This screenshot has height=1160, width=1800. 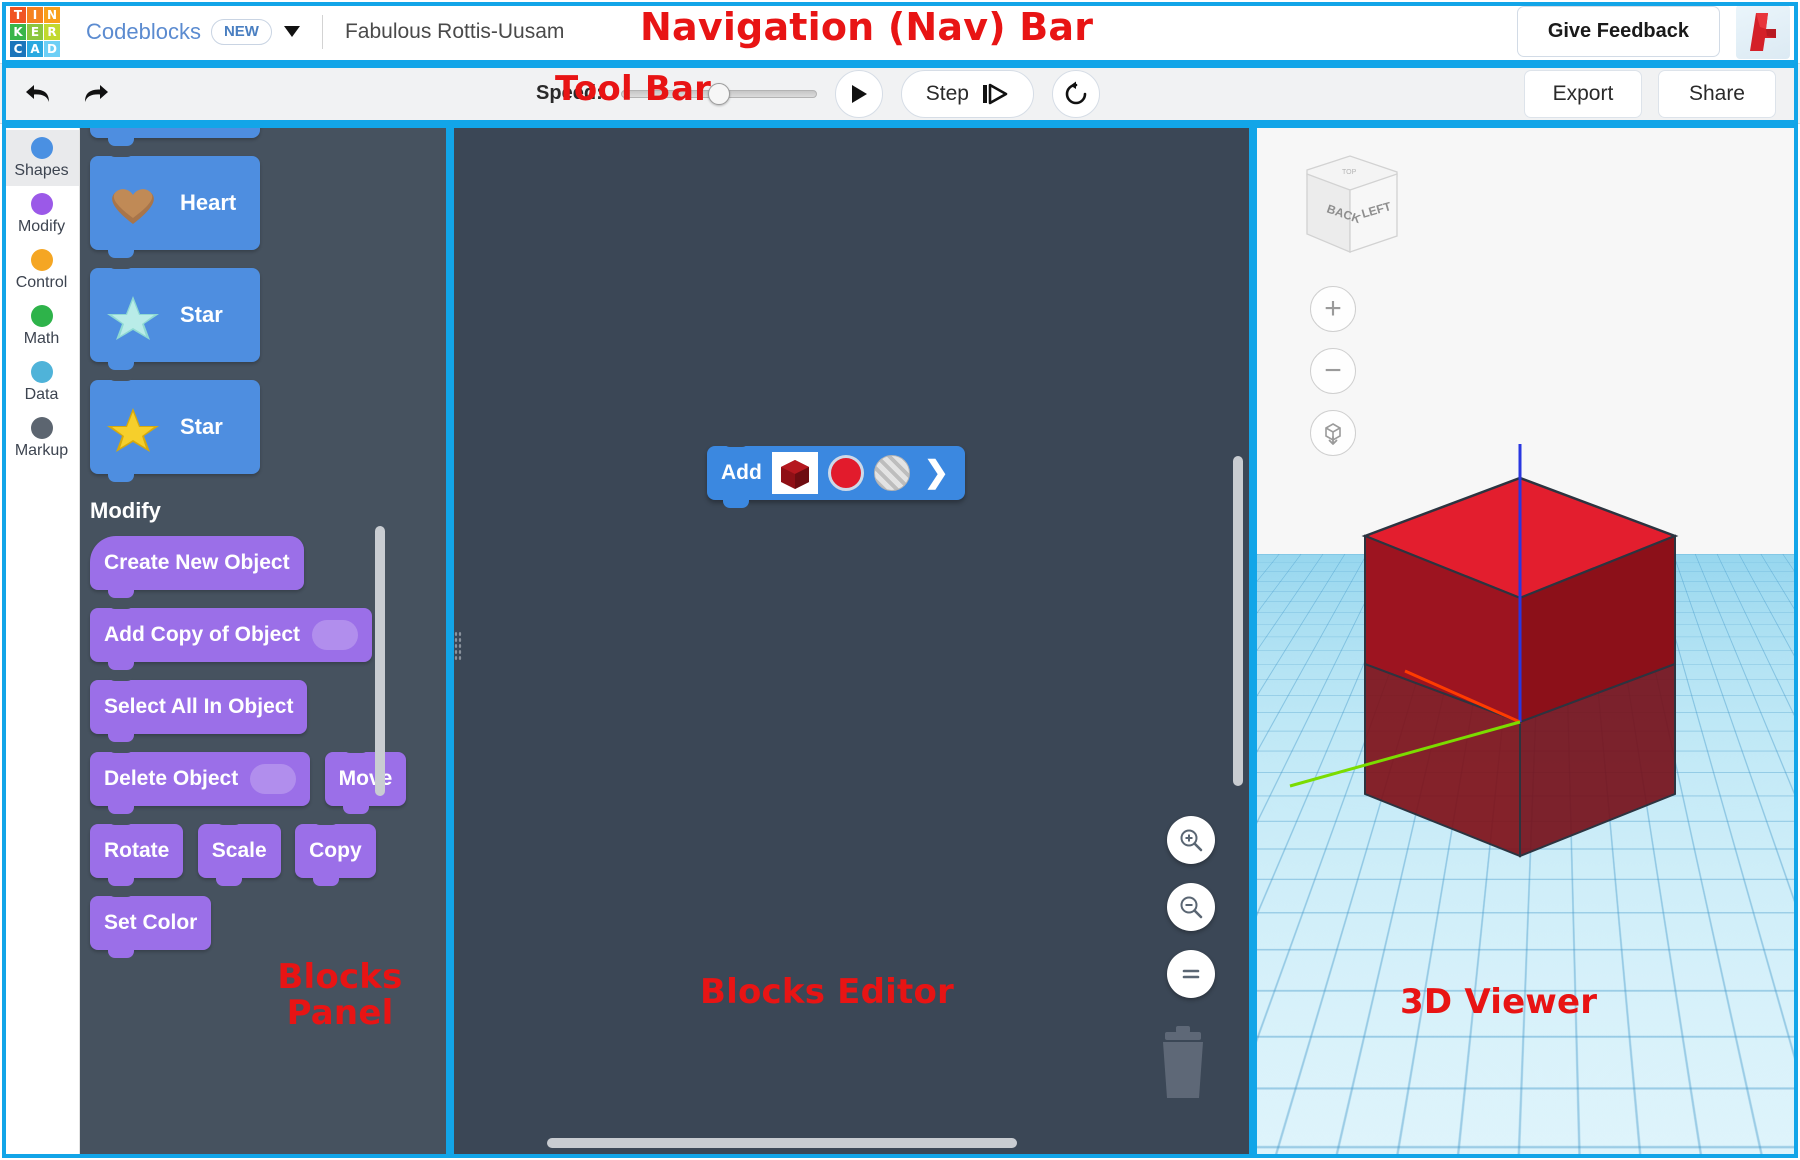 I want to click on speed-slider, so click(x=718, y=93).